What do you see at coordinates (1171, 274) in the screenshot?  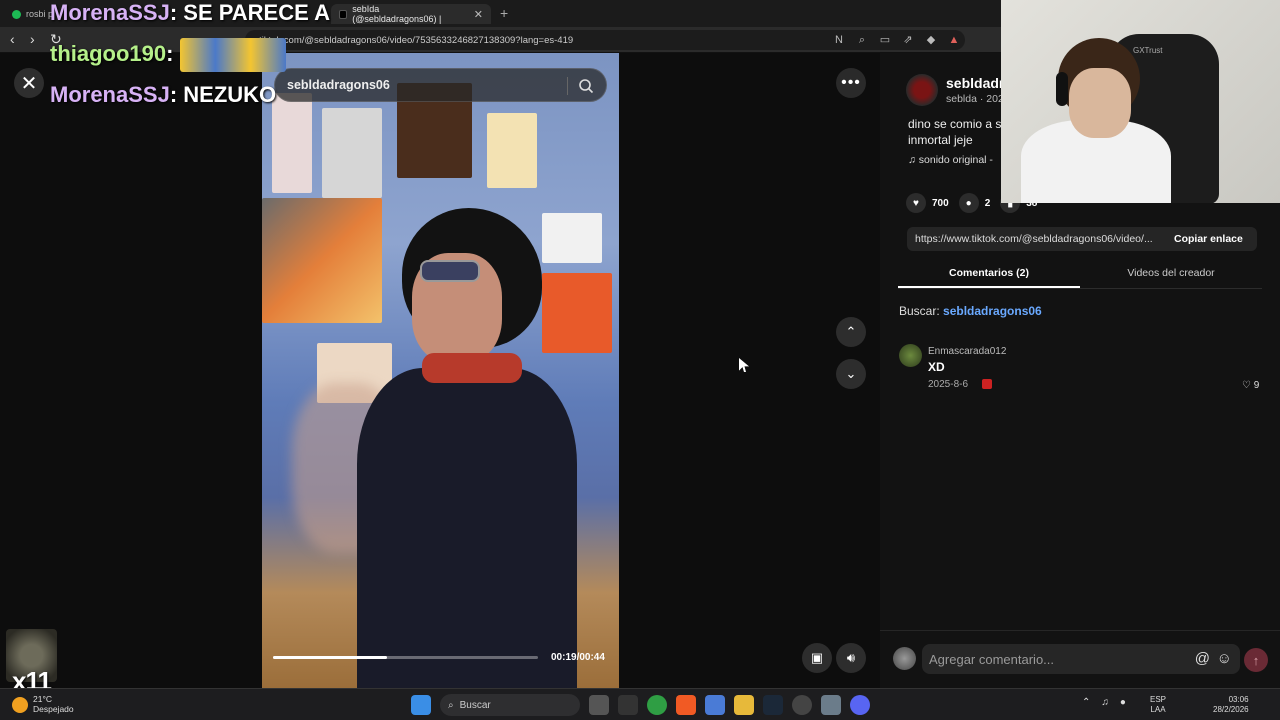 I see `tab-creator-videos: Videos del creador` at bounding box center [1171, 274].